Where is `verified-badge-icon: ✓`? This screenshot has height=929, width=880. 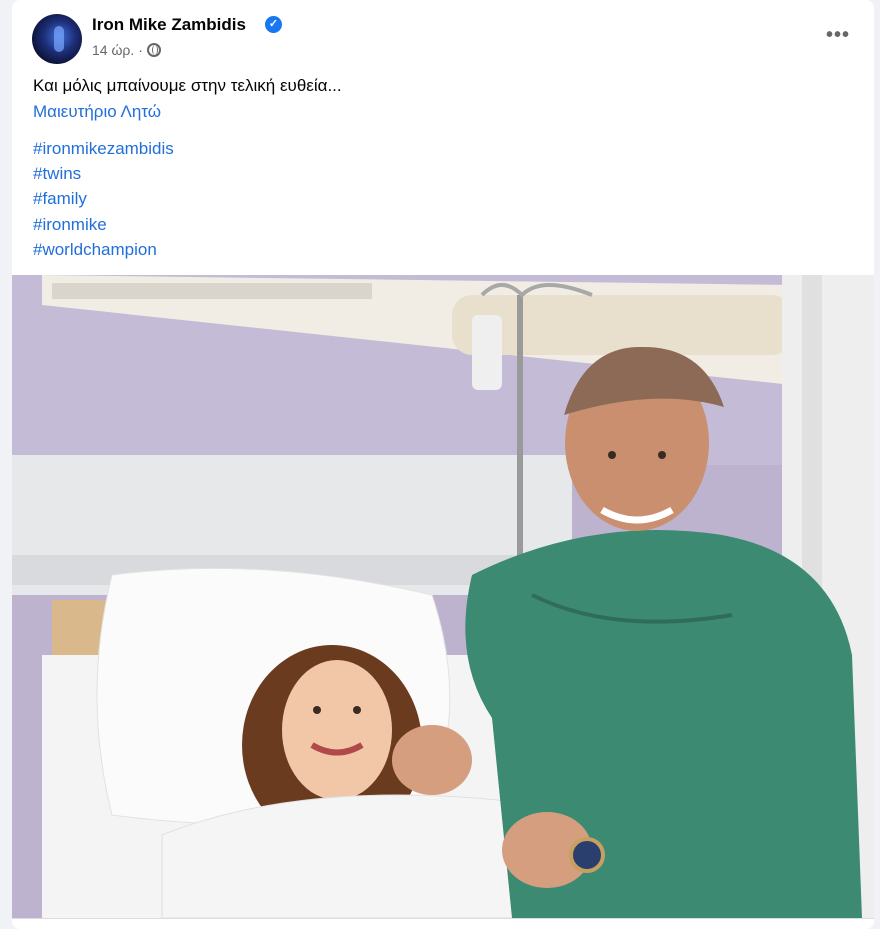
verified-badge-icon: ✓ is located at coordinates (273, 24).